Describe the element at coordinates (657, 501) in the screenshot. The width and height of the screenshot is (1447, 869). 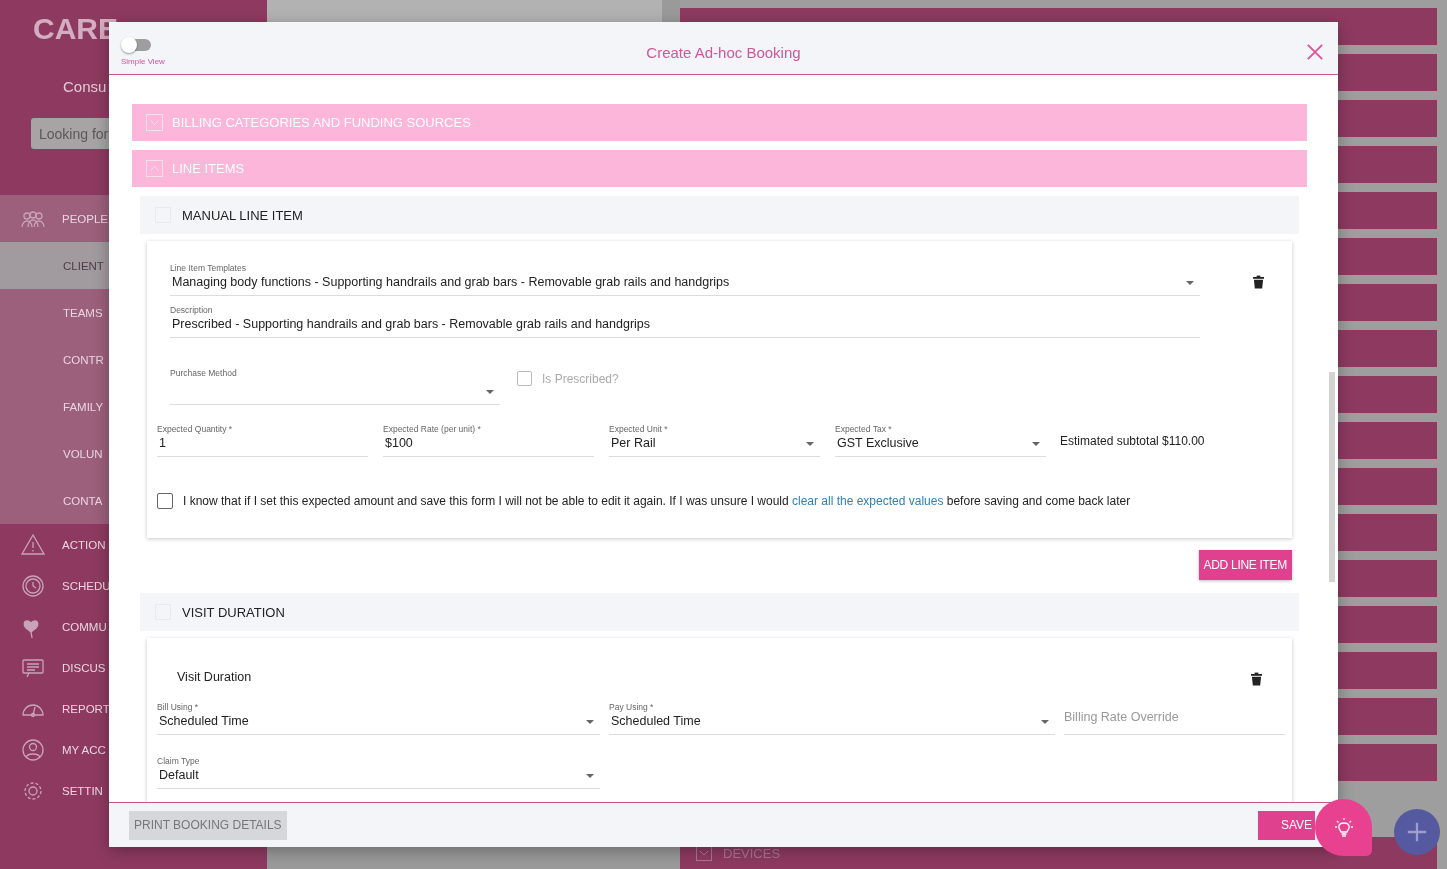
I see `acknowledgement-text: I know that if I set this expected amount and save this form I will not be able to edit it again. If I was unsure I would clear all the expected values before saving and come back later` at that location.